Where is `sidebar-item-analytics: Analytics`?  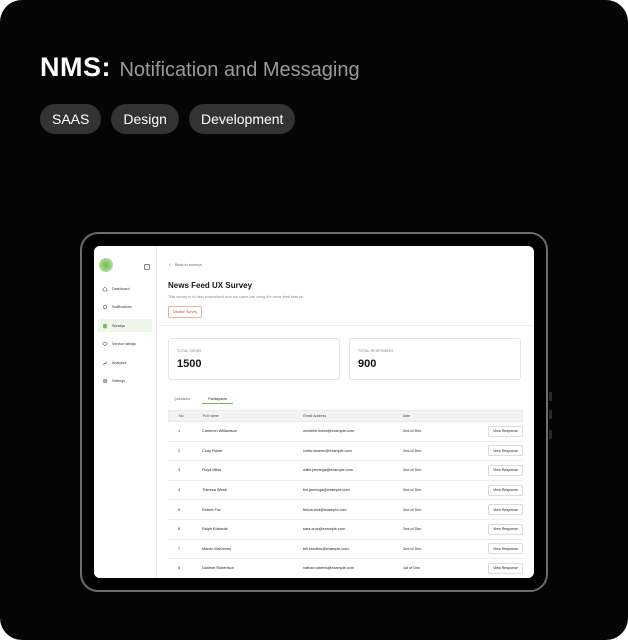
sidebar-item-analytics: Analytics is located at coordinates (125, 362).